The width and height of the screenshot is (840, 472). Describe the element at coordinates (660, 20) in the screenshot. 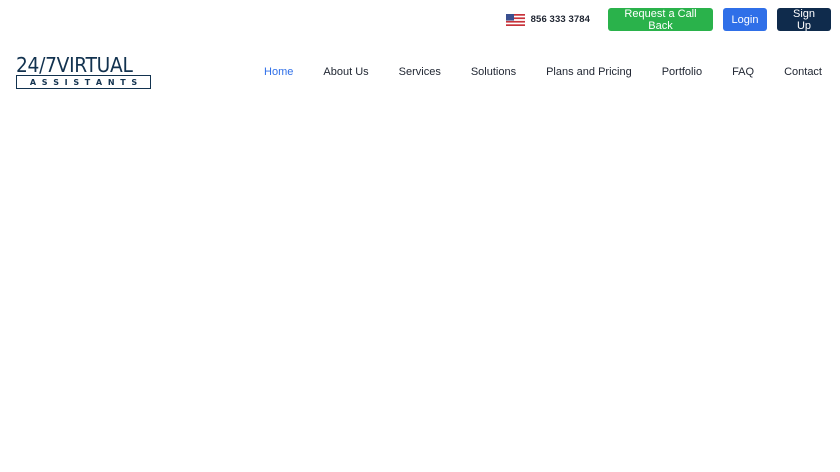

I see `request-call-back-button: Request a Call Back` at that location.